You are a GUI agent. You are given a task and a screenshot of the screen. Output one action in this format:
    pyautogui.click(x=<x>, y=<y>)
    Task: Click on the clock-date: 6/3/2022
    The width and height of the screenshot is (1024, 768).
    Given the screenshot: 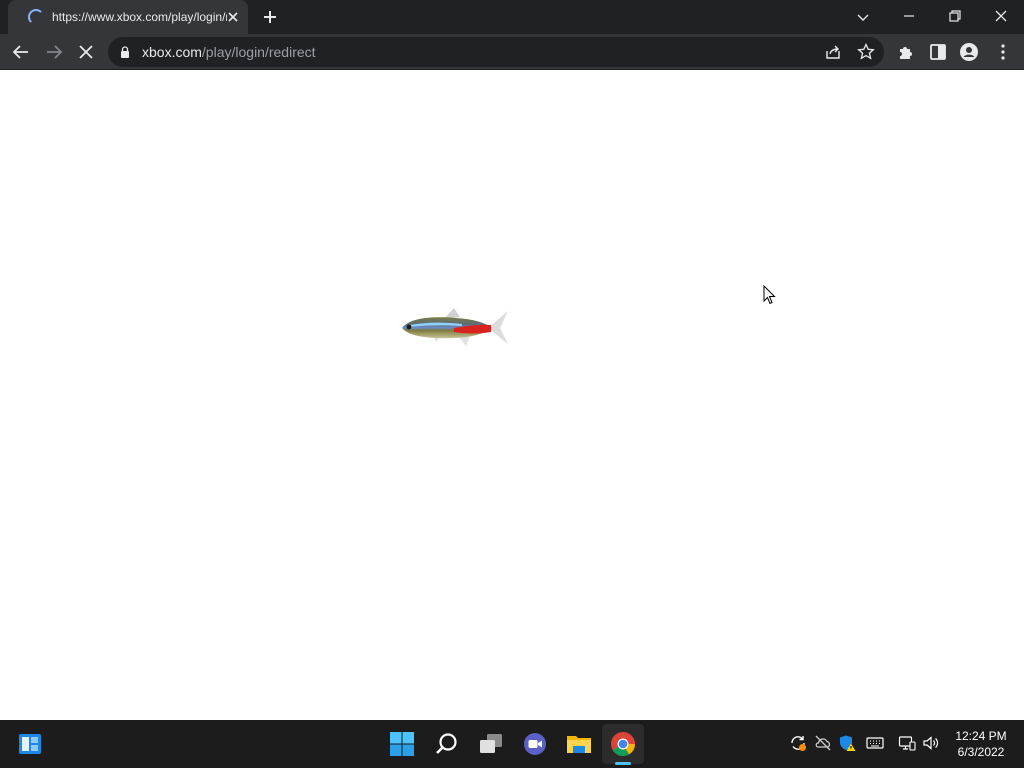 What is the action you would take?
    pyautogui.click(x=981, y=752)
    